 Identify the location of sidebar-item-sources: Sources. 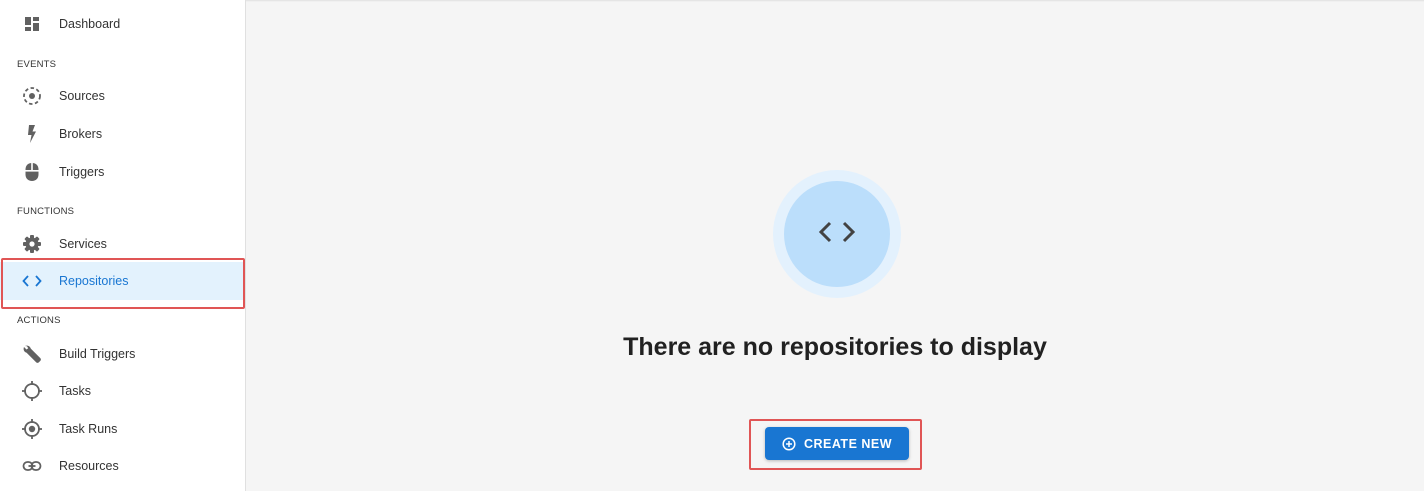
(122, 96).